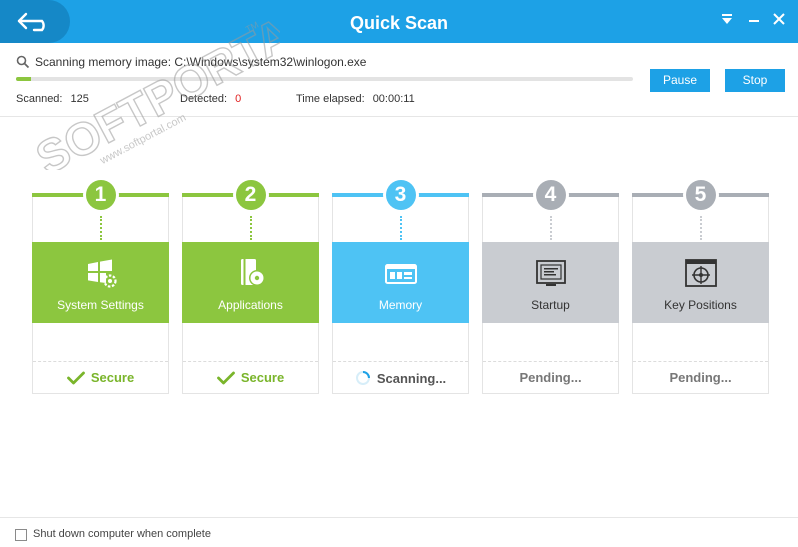 This screenshot has height=547, width=798. I want to click on time-stat: Time elapsed: 00:00:11, so click(355, 99).